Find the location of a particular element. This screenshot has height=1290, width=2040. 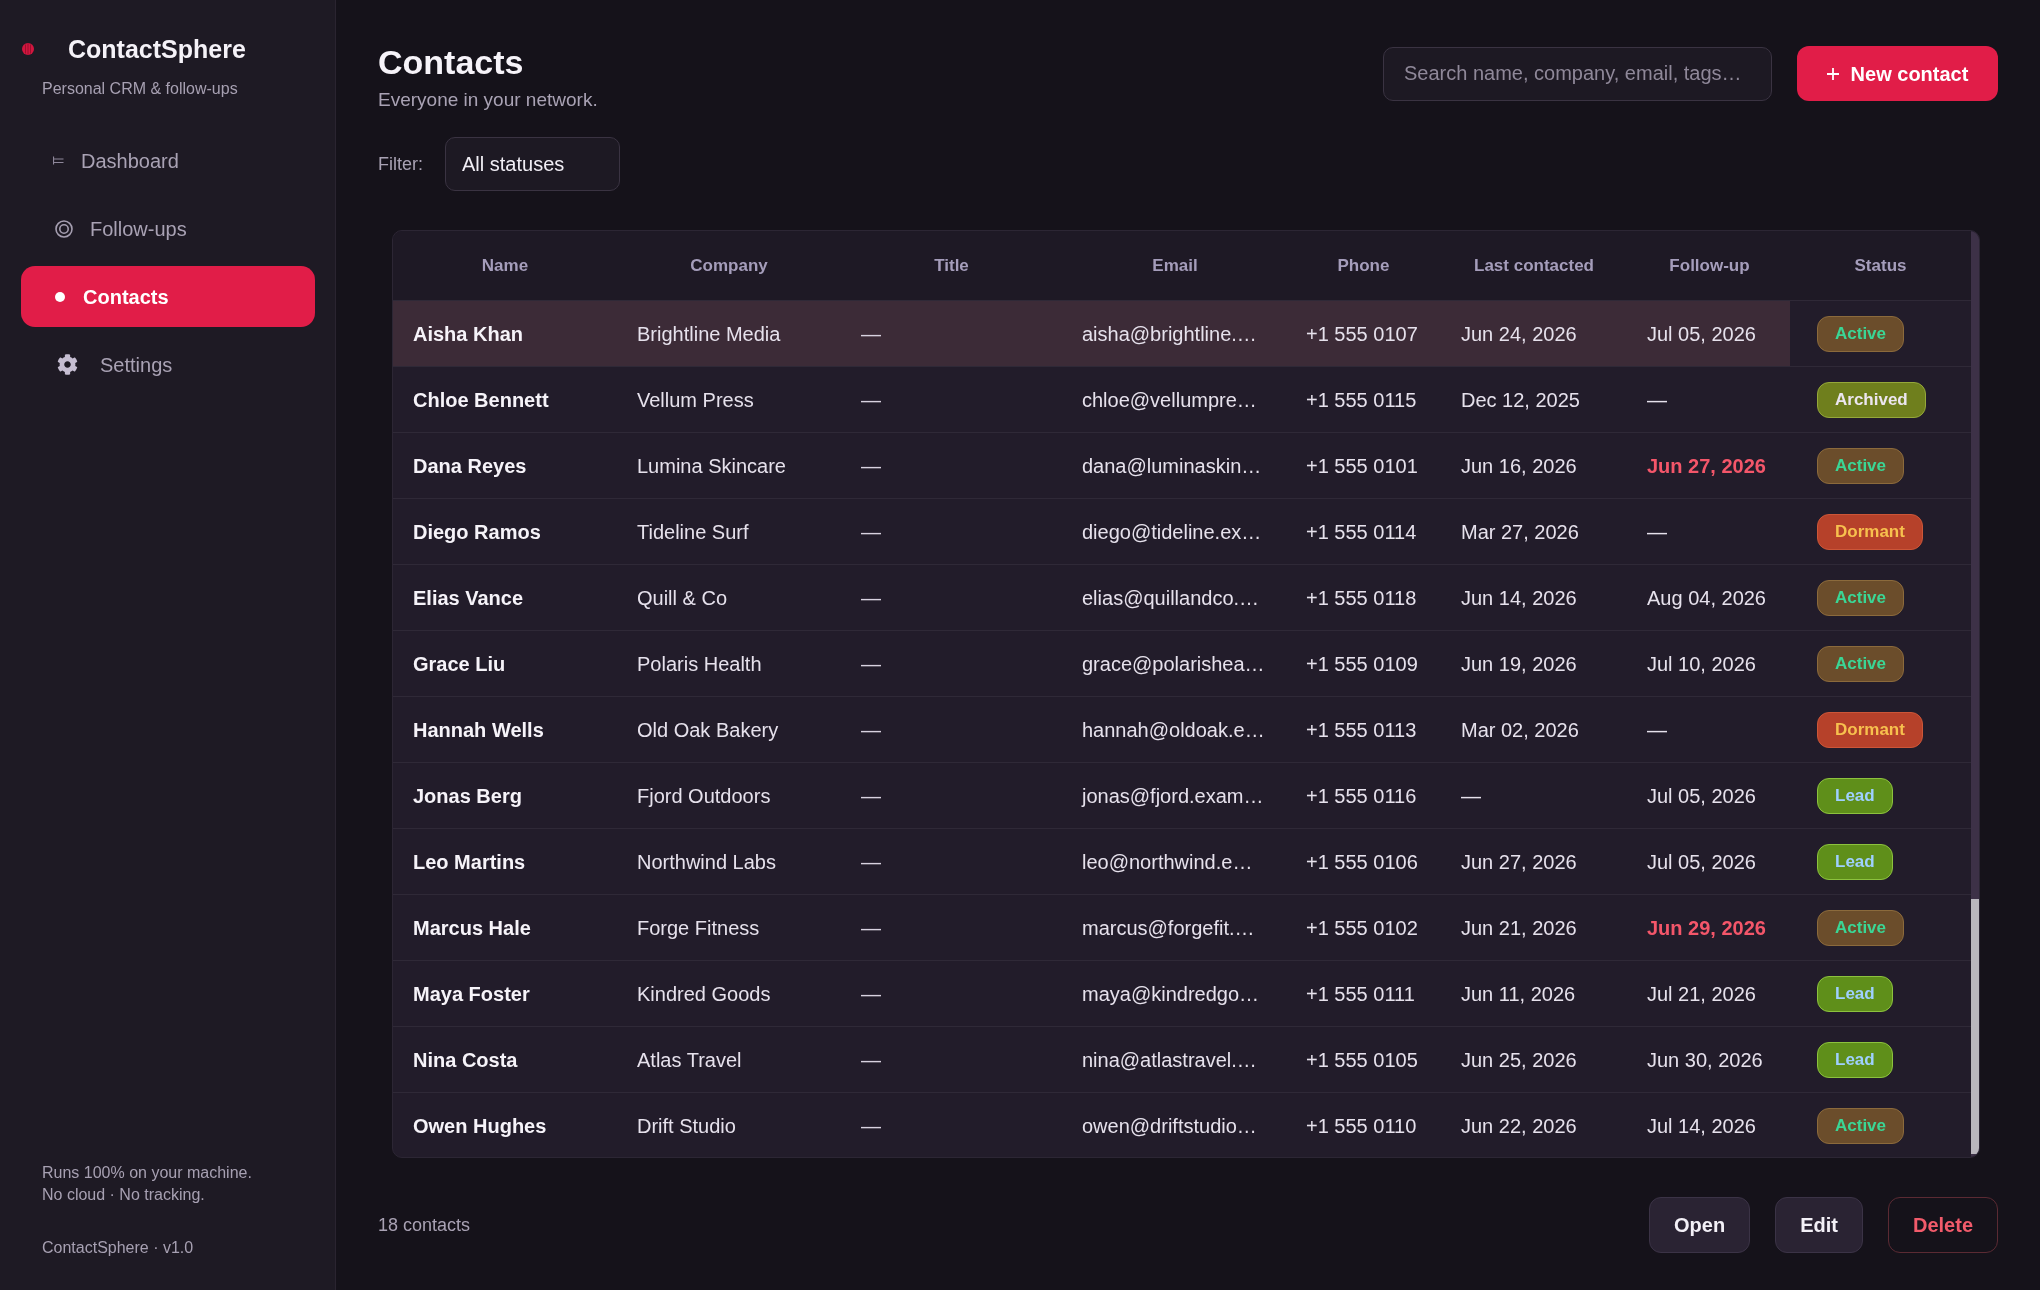

name-cell-text: Jonas Berg is located at coordinates (467, 796).